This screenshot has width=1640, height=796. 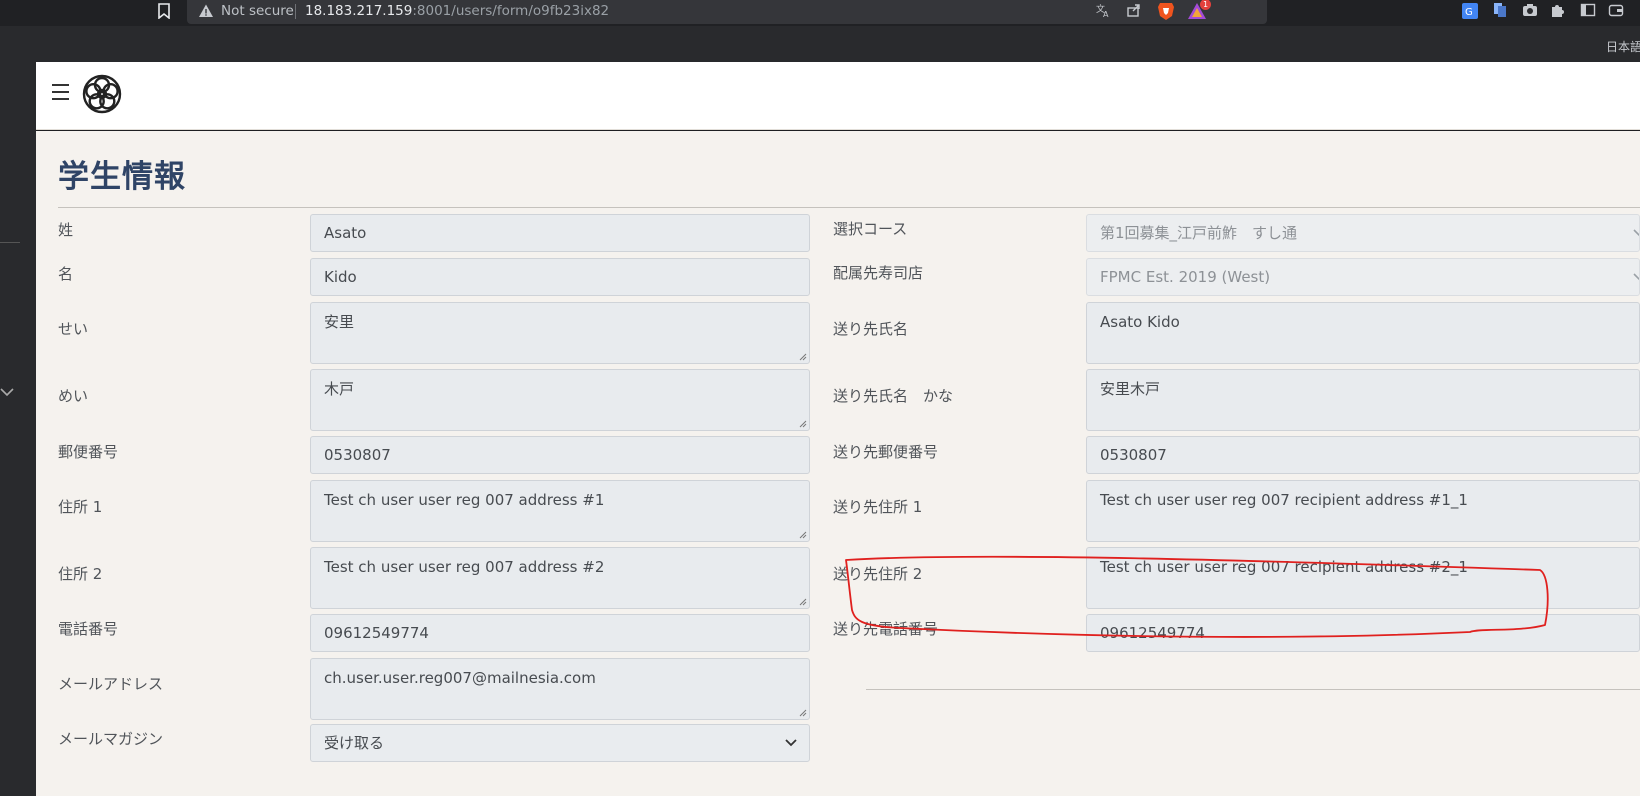 I want to click on left-panel, so click(x=18, y=429).